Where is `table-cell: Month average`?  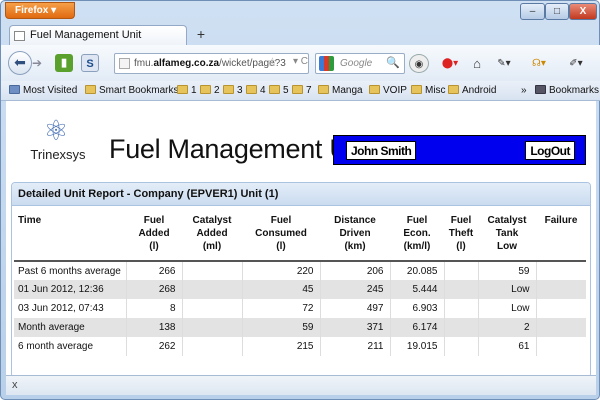 table-cell: Month average is located at coordinates (70, 327).